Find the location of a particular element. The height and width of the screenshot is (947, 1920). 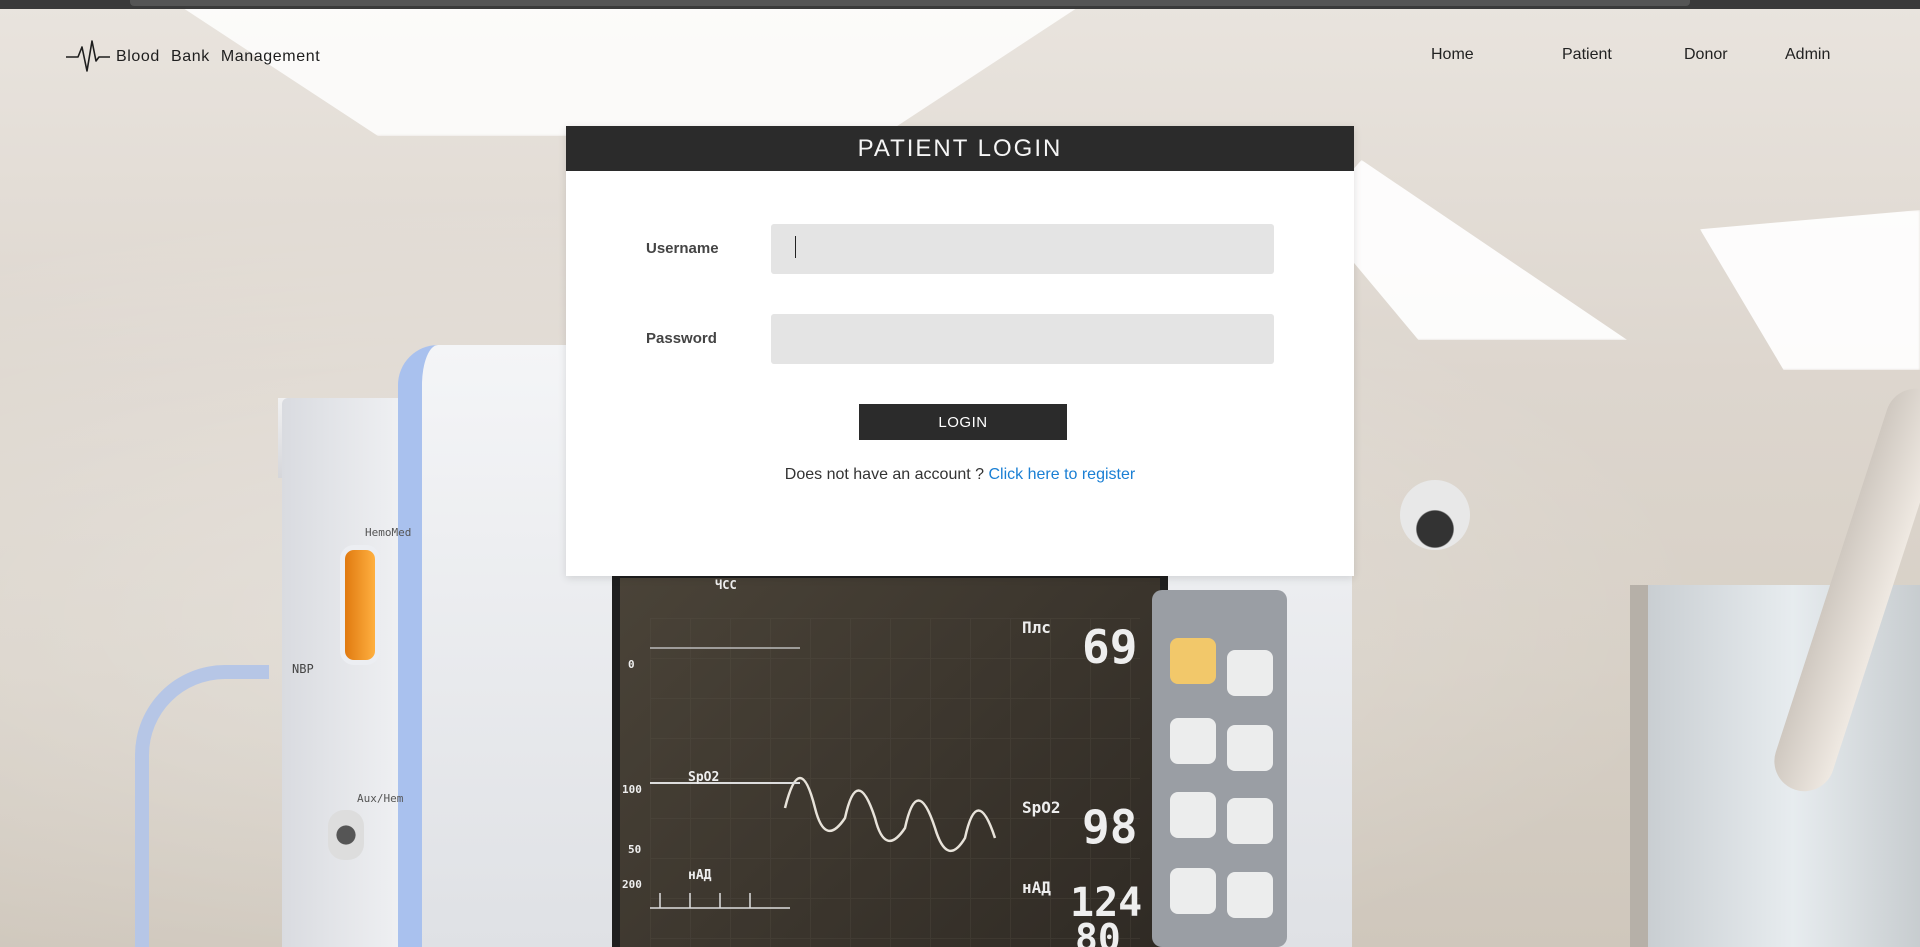

login-title: PATIENT LOGIN is located at coordinates (960, 148).